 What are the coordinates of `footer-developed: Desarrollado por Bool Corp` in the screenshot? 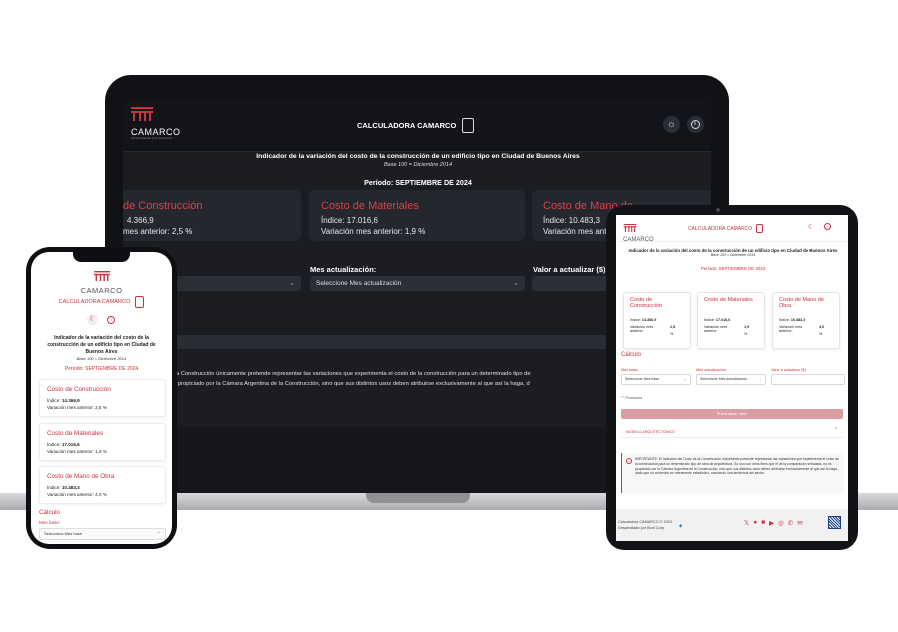 It's located at (641, 528).